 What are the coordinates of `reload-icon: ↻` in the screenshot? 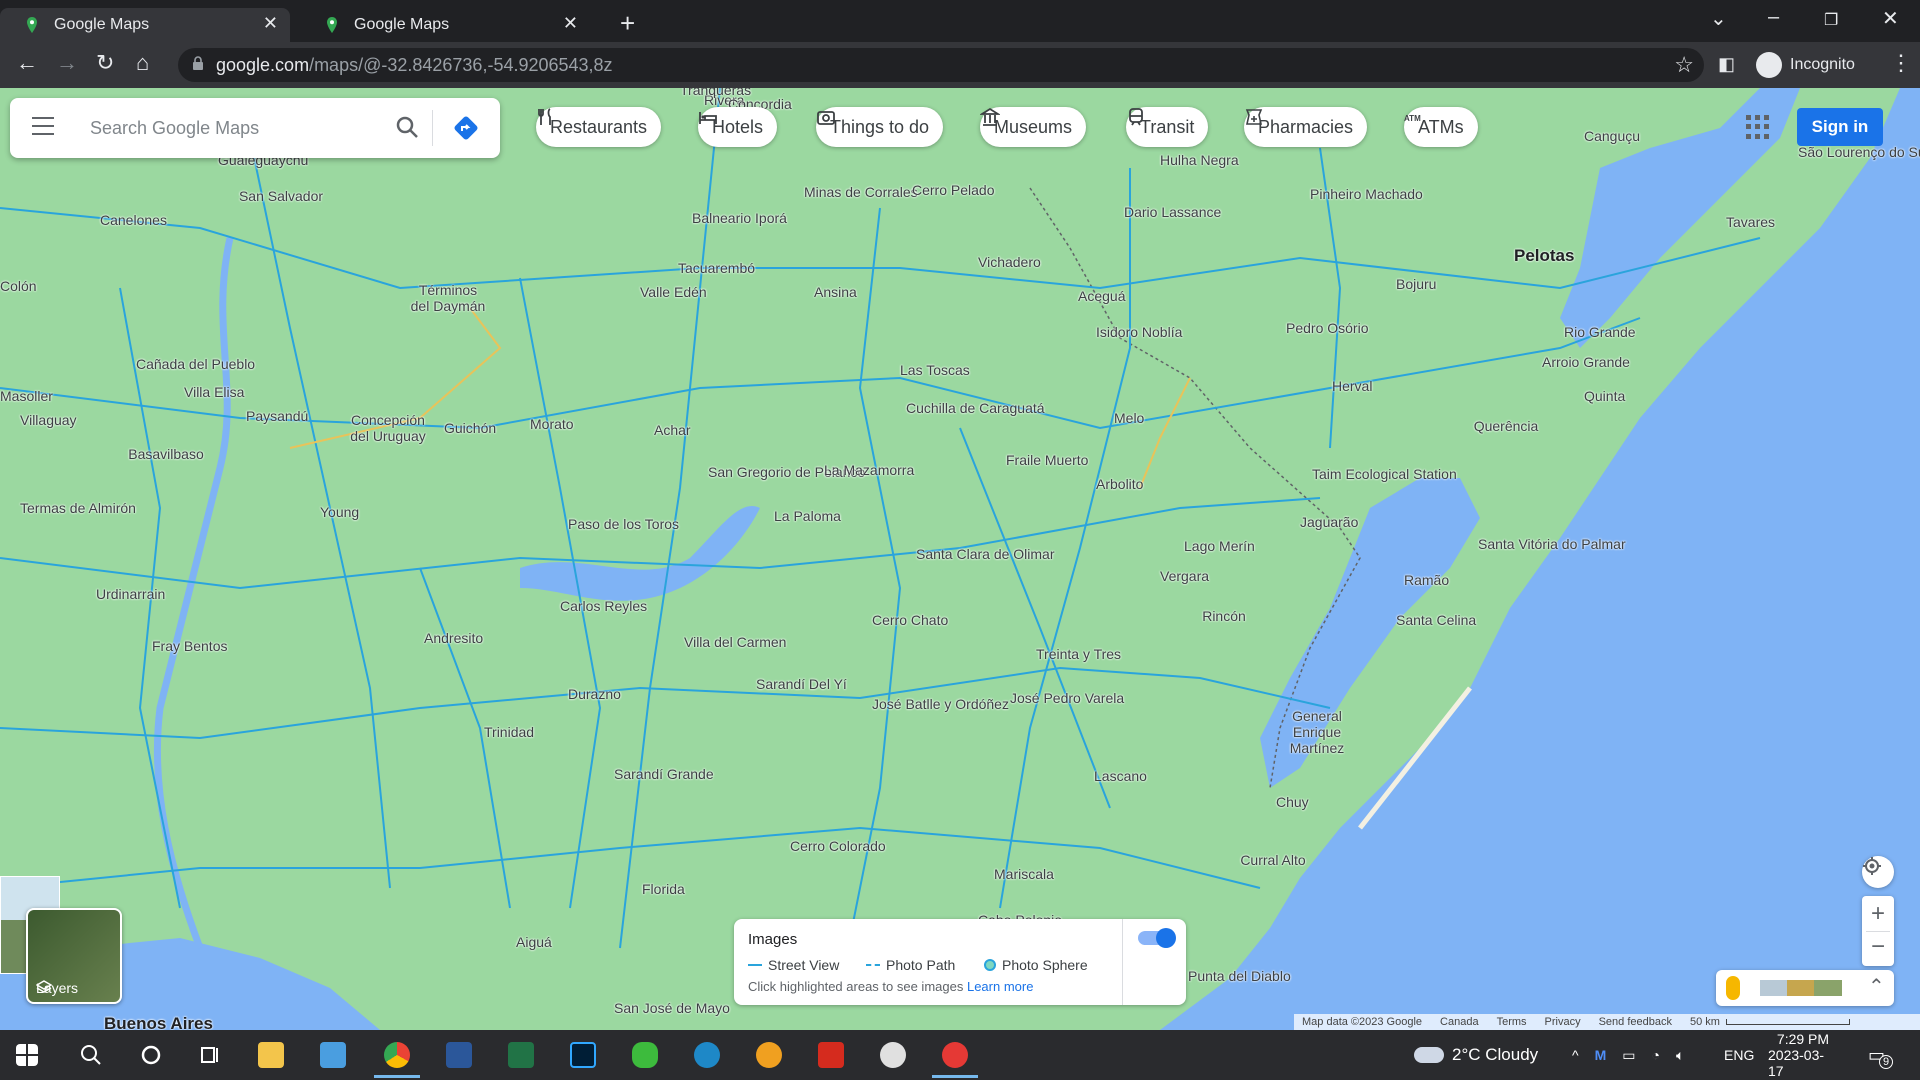 It's located at (105, 63).